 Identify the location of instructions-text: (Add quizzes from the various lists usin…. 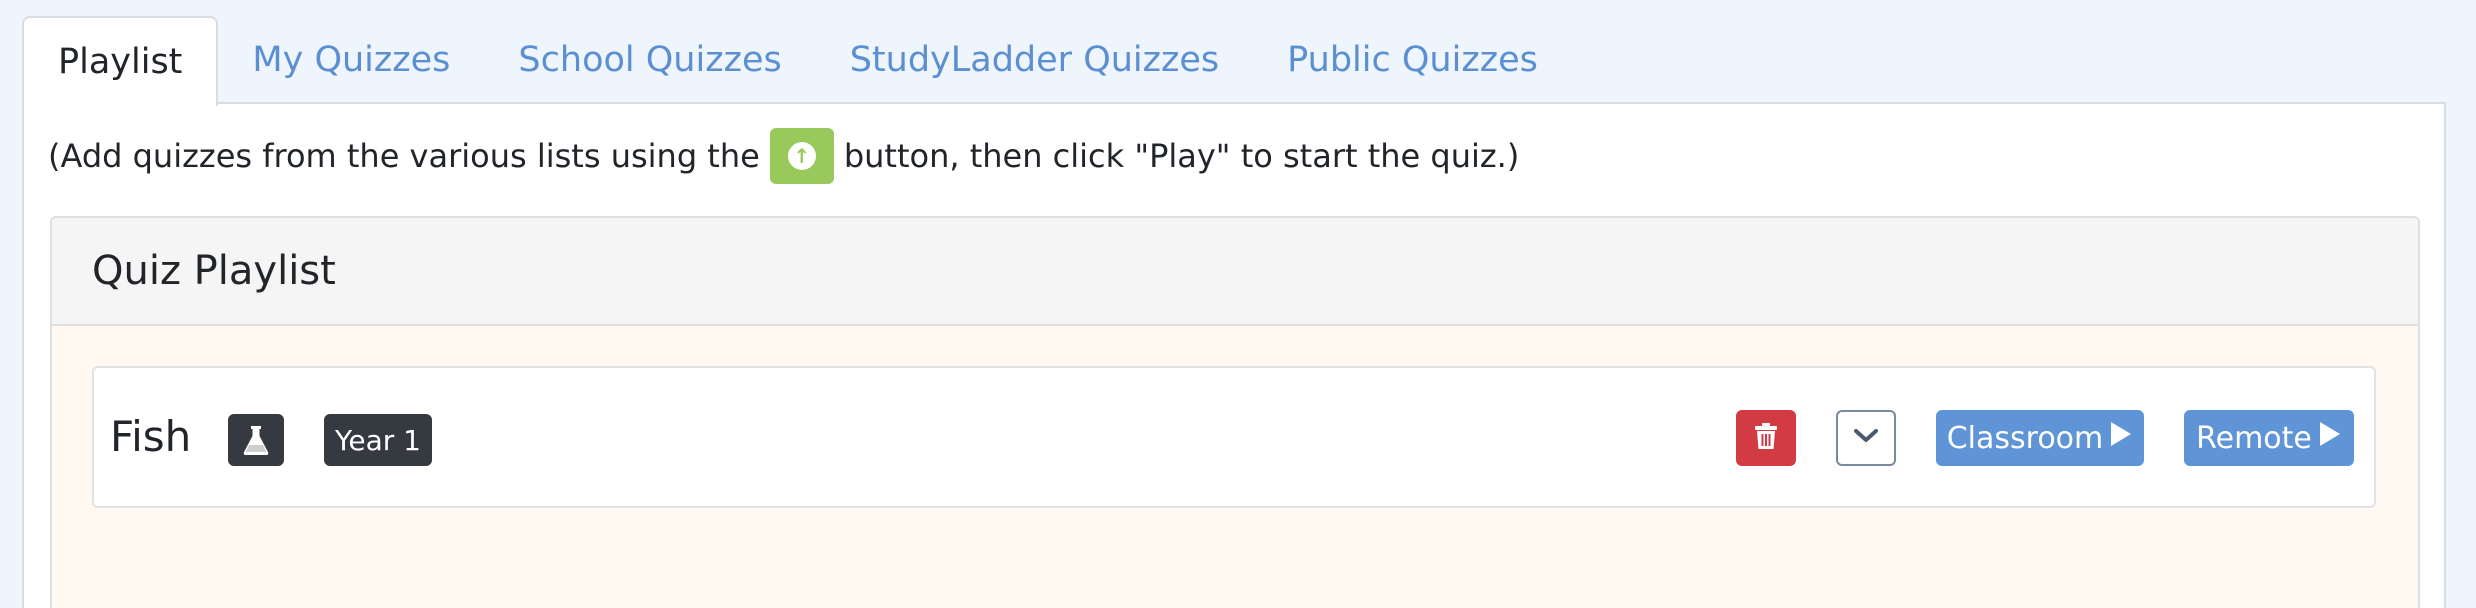
(783, 156).